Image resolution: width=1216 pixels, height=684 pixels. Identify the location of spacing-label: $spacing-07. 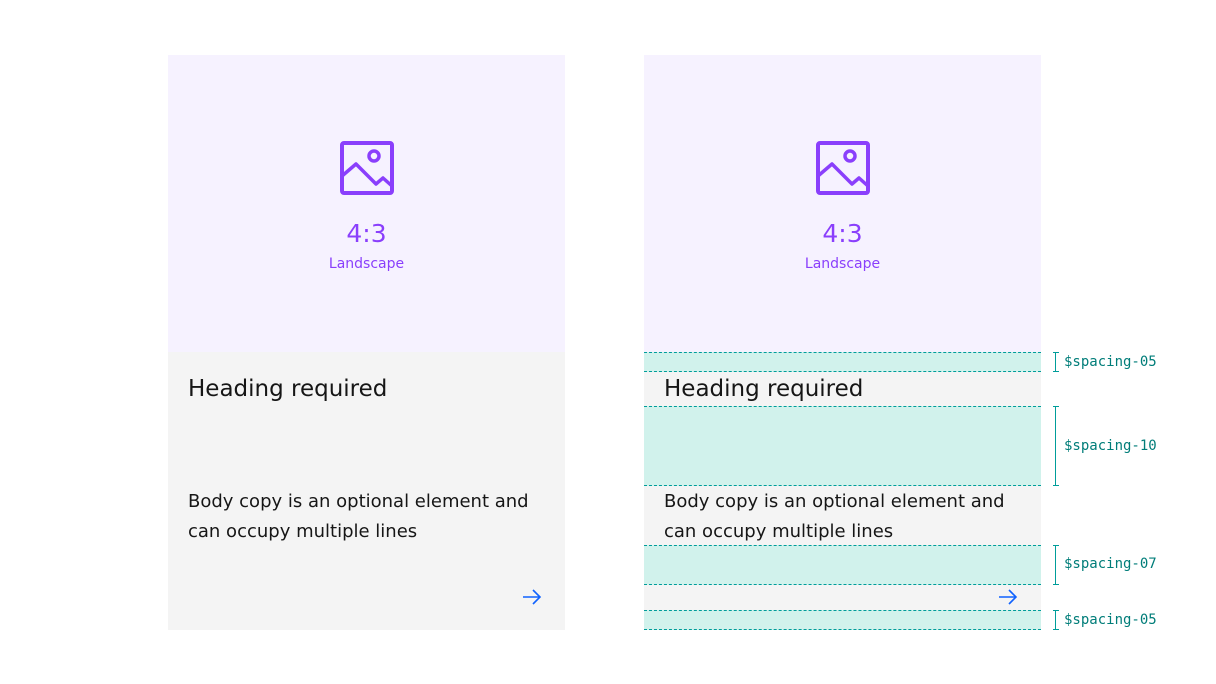
(1110, 564).